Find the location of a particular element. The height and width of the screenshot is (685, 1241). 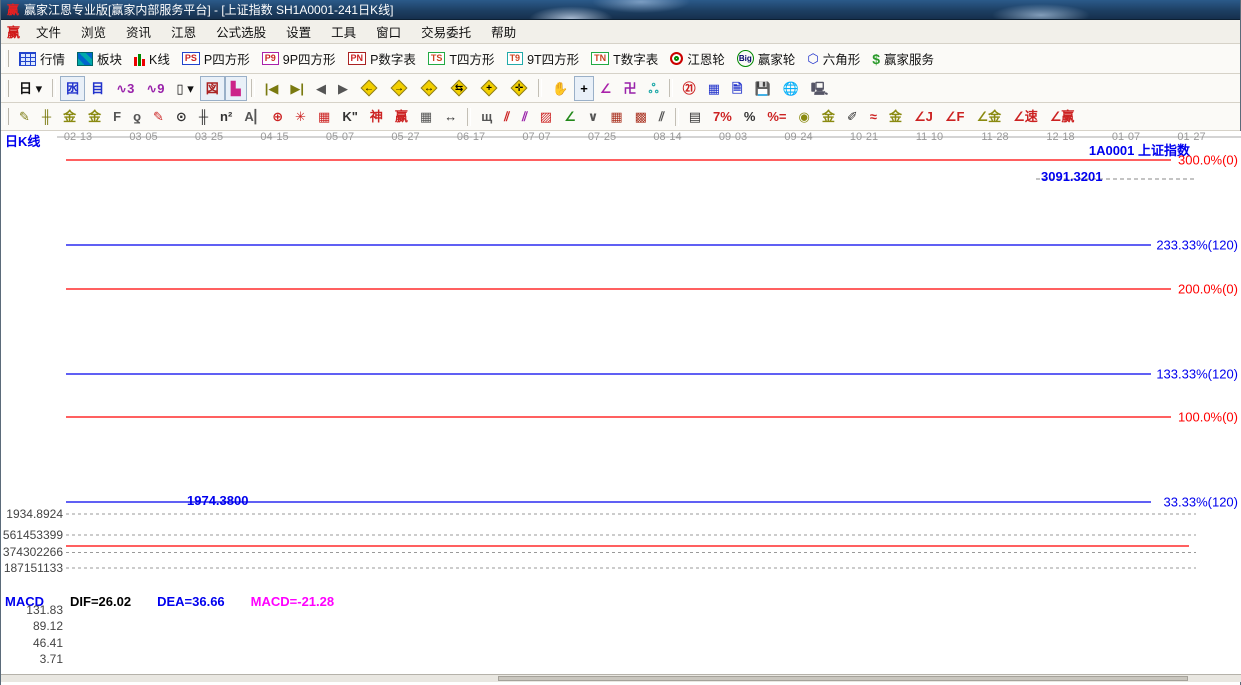

gold-square2-tool: 金 is located at coordinates (94, 116).